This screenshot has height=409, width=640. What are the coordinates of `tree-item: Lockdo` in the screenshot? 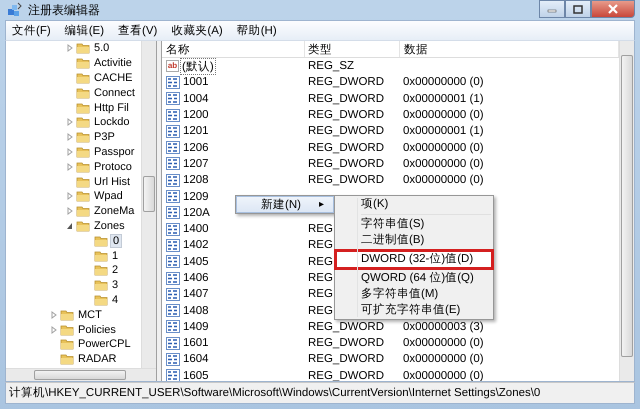 It's located at (112, 122).